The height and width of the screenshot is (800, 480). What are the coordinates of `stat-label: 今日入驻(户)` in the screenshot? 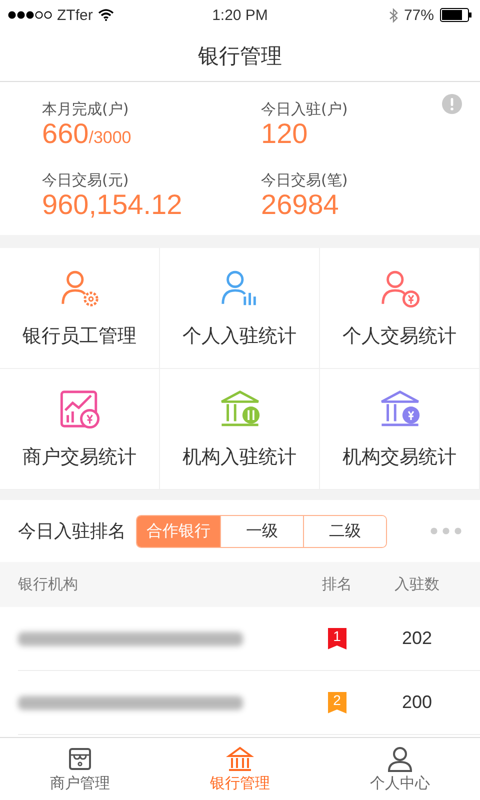 It's located at (304, 109).